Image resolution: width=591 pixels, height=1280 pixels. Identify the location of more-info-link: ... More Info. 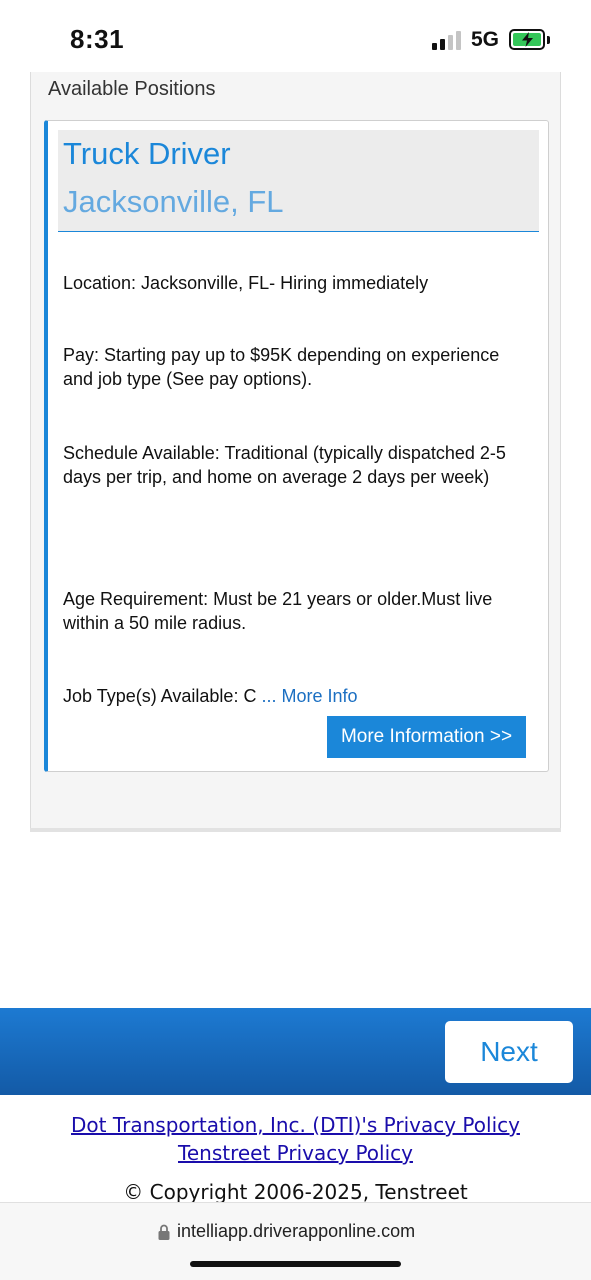
(309, 696).